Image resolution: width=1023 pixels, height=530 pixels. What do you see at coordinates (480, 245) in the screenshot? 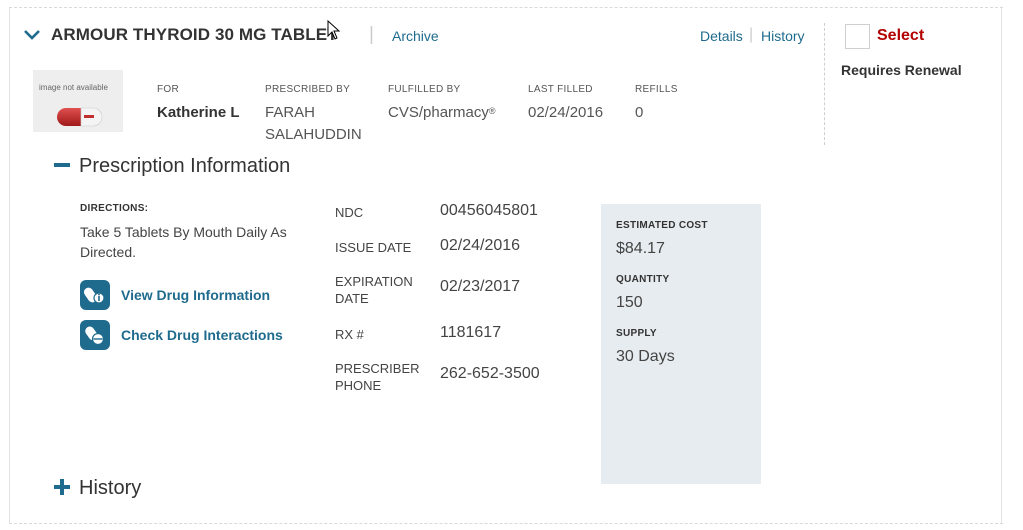
I see `issue-date-value: 02/24/2016` at bounding box center [480, 245].